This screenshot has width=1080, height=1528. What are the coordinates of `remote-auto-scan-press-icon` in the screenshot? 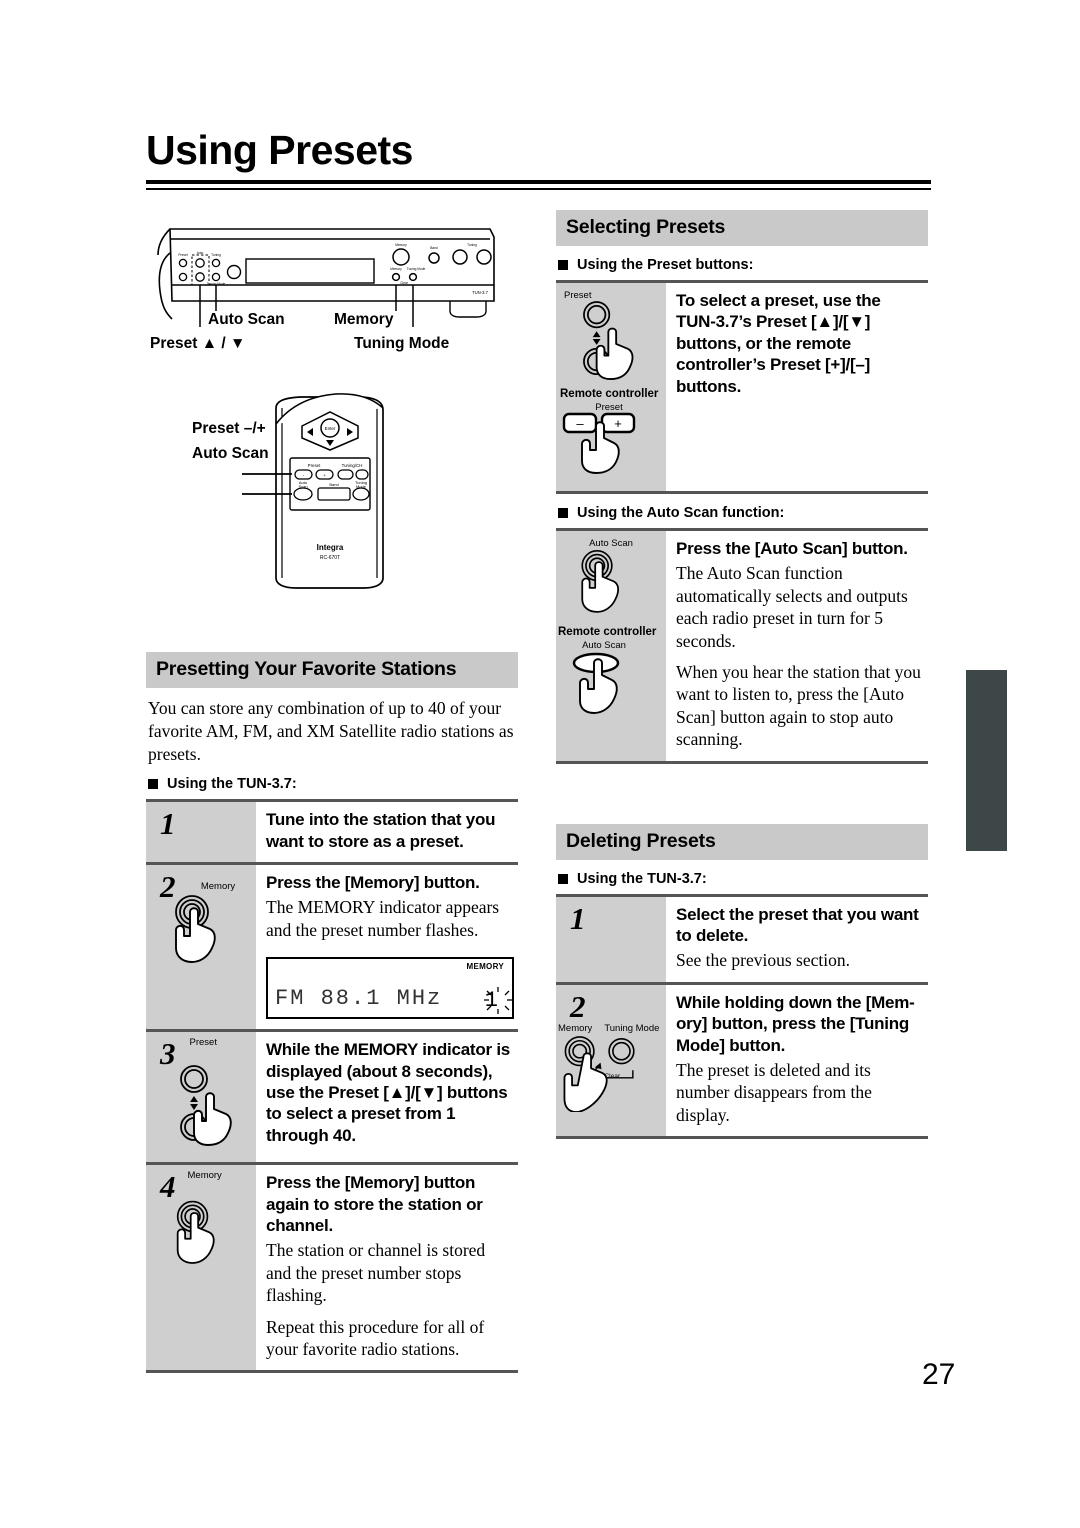 It's located at (596, 683).